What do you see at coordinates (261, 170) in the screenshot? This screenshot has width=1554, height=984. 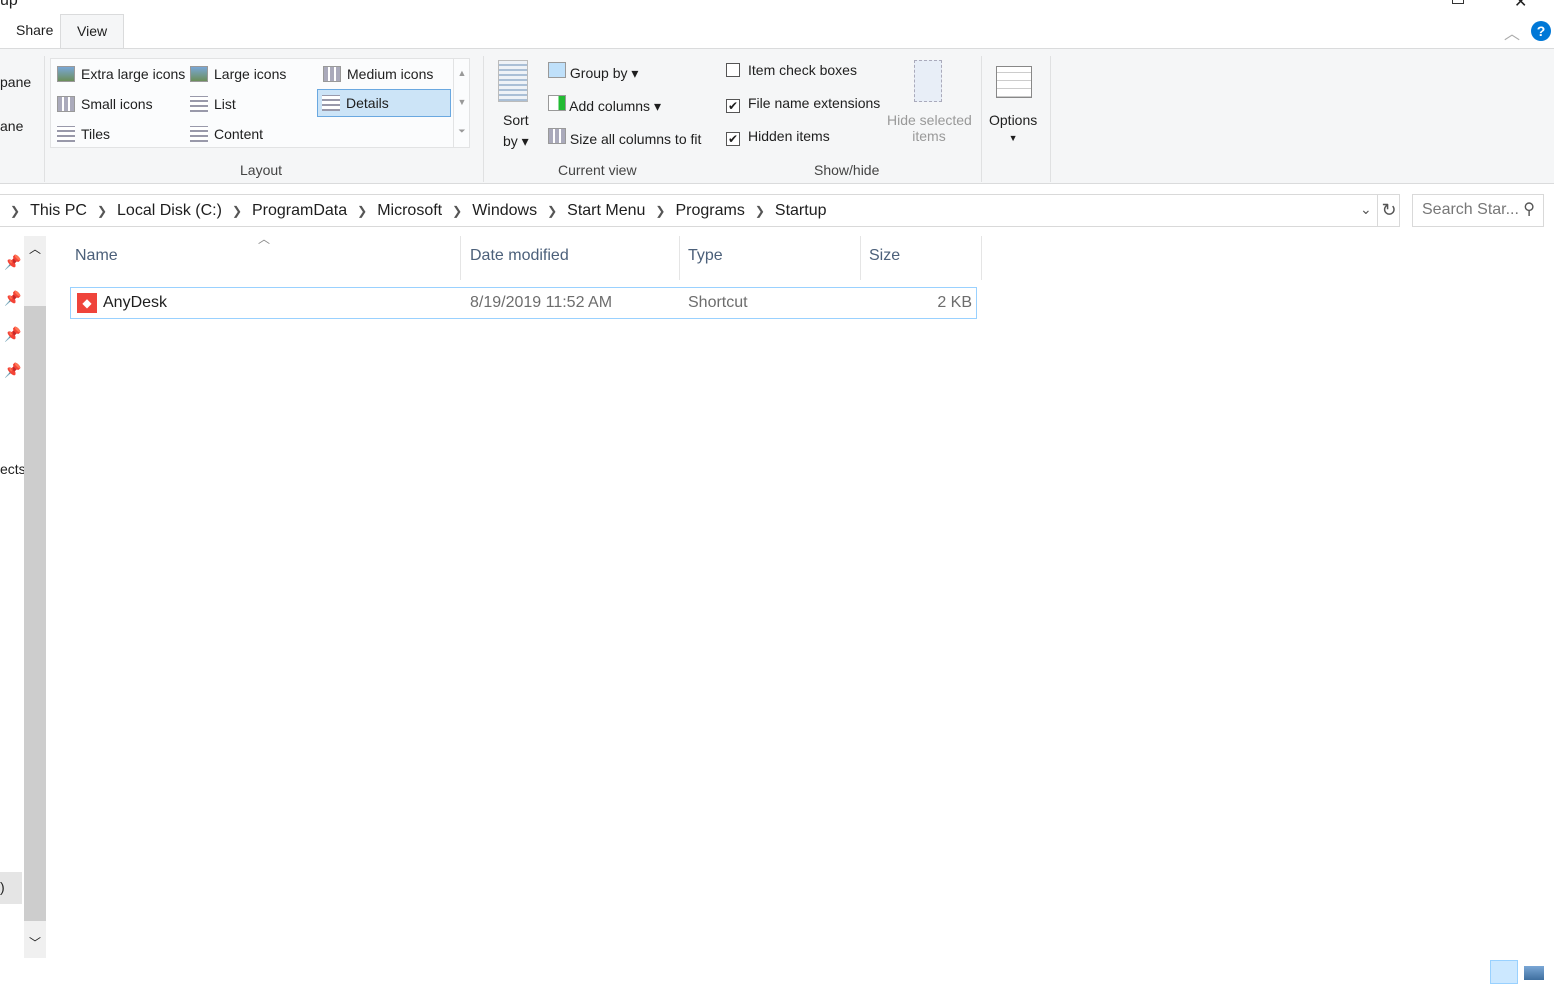 I see `layout-group-label: Layout` at bounding box center [261, 170].